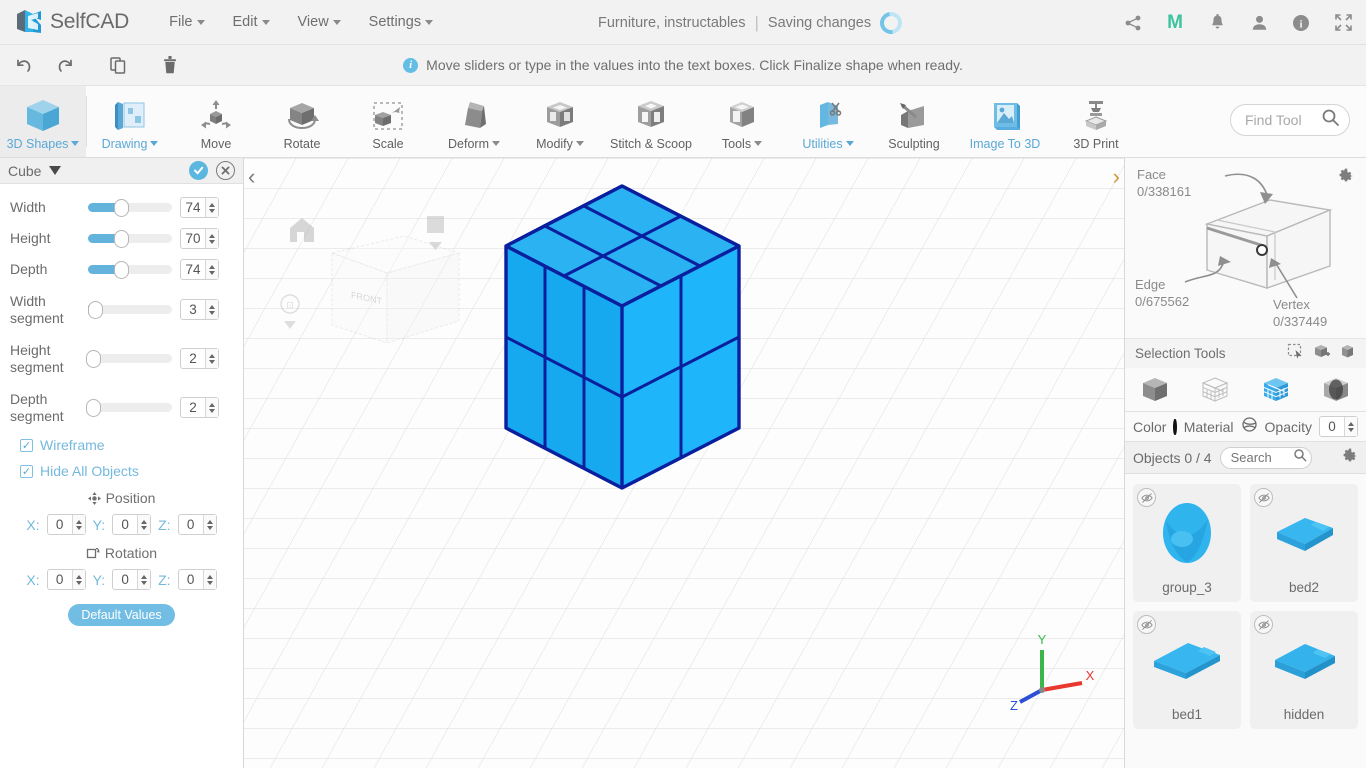 The width and height of the screenshot is (1366, 768). I want to click on ribbon-utilities: Utilities, so click(828, 121).